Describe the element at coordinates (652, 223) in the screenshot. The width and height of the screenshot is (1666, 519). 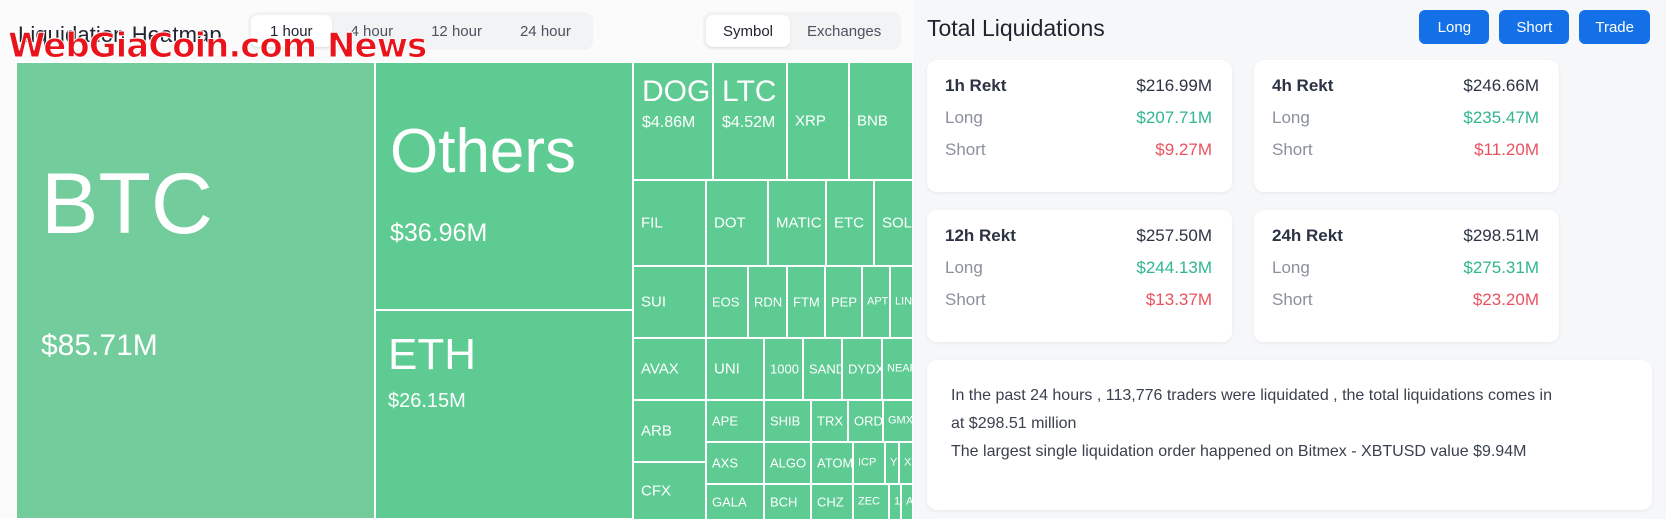
I see `treemap-tile-symbol: FIL` at that location.